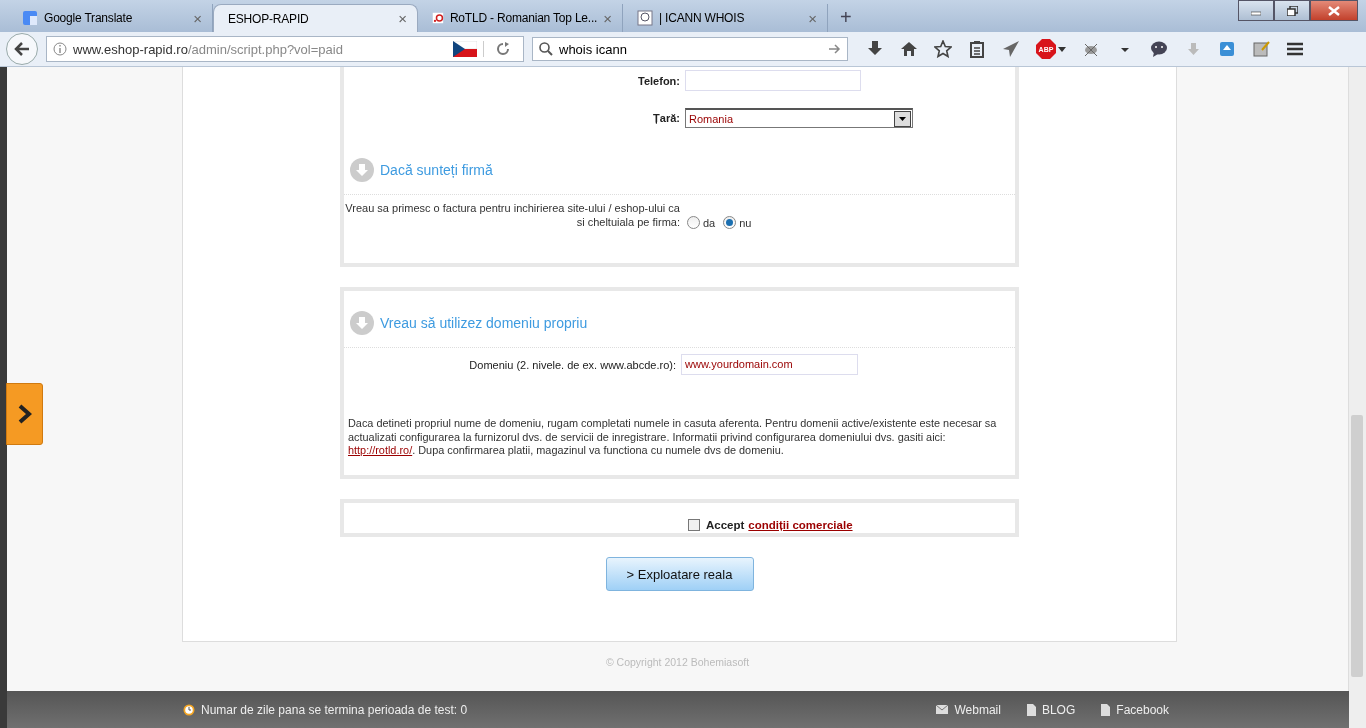  Describe the element at coordinates (909, 49) in the screenshot. I see `home-icon` at that location.